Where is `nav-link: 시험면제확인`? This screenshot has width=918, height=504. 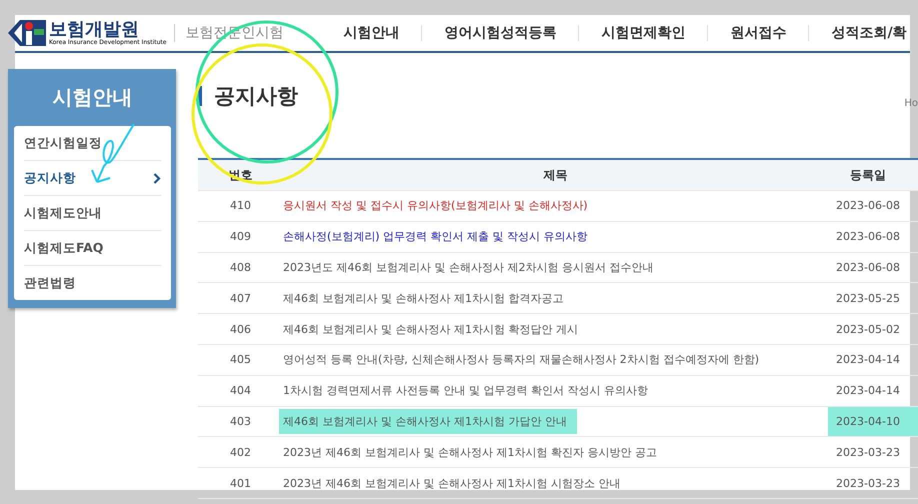
nav-link: 시험면제확인 is located at coordinates (643, 33).